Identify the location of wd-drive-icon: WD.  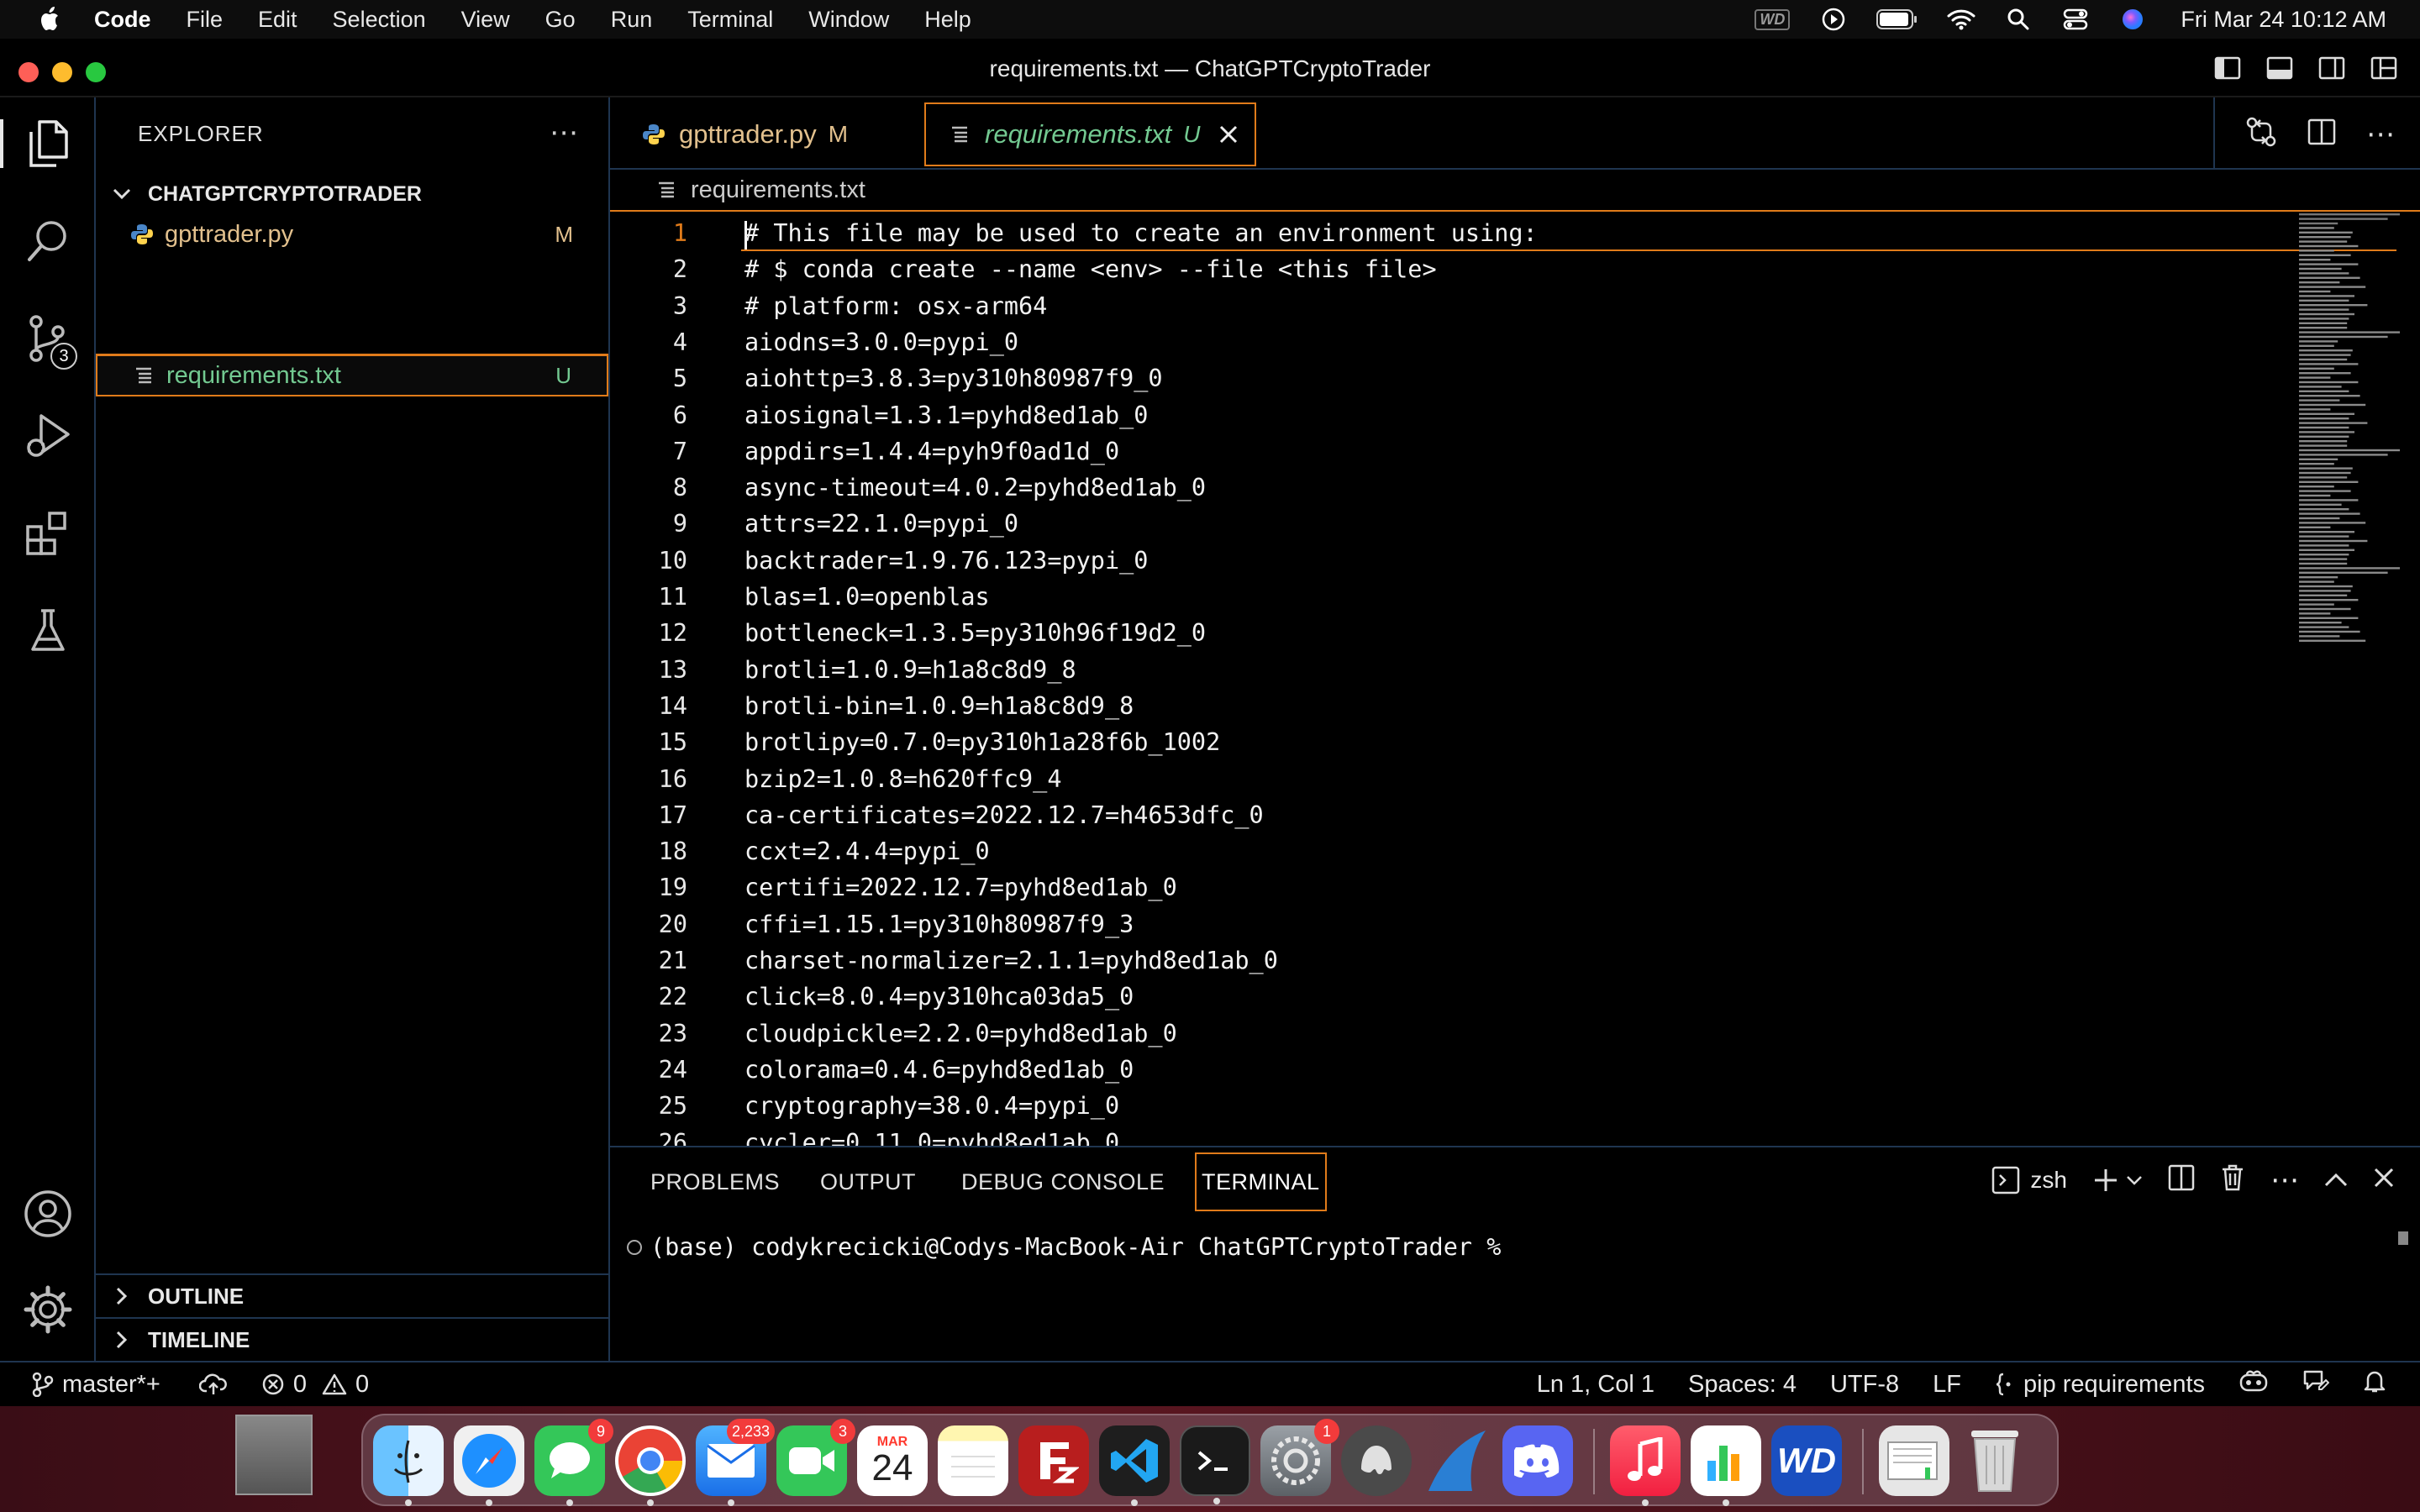
(1772, 19).